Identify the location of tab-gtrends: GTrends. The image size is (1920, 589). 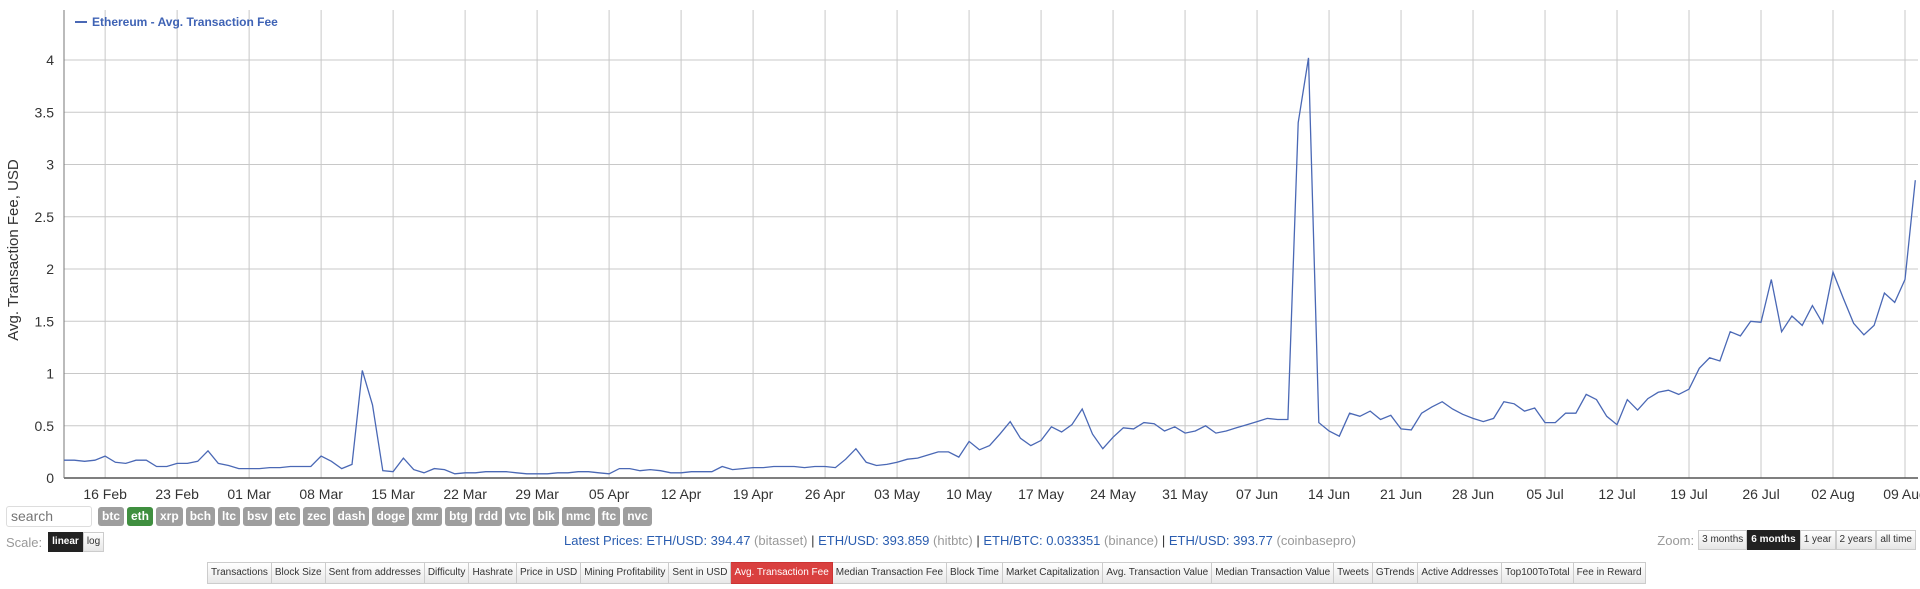
(1395, 573).